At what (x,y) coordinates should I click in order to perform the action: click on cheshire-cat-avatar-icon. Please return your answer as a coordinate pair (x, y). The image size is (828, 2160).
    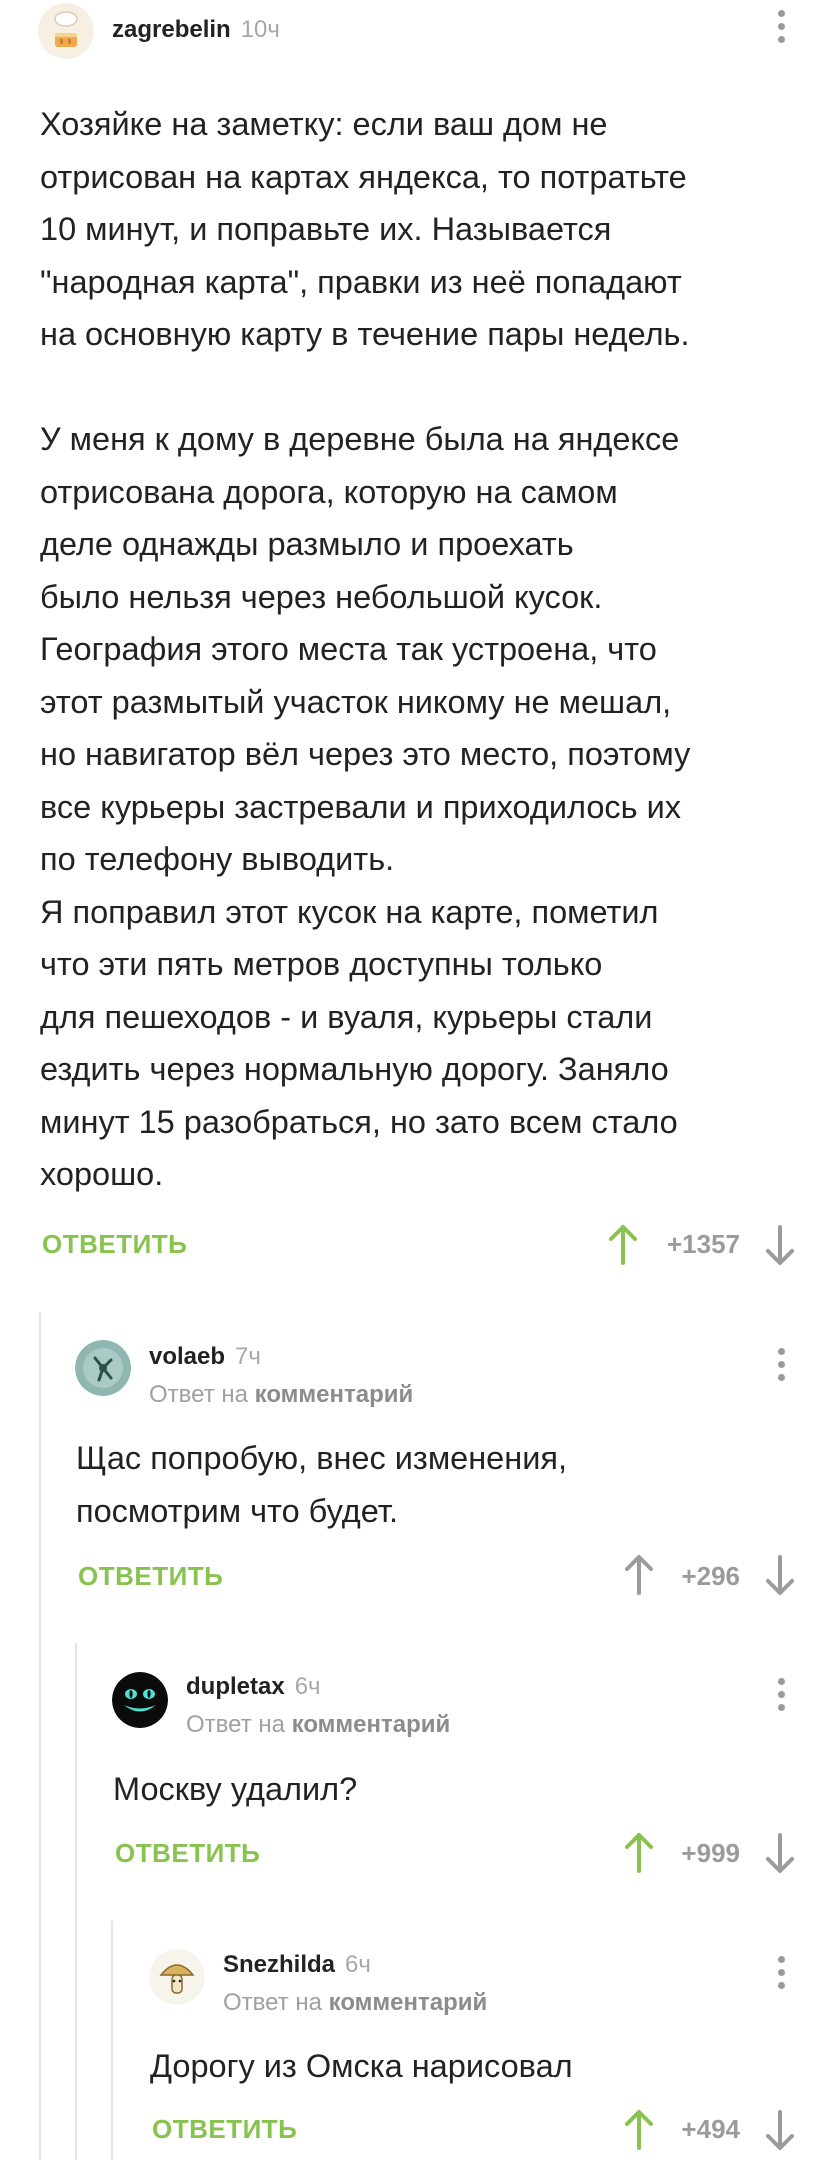
    Looking at the image, I should click on (140, 1700).